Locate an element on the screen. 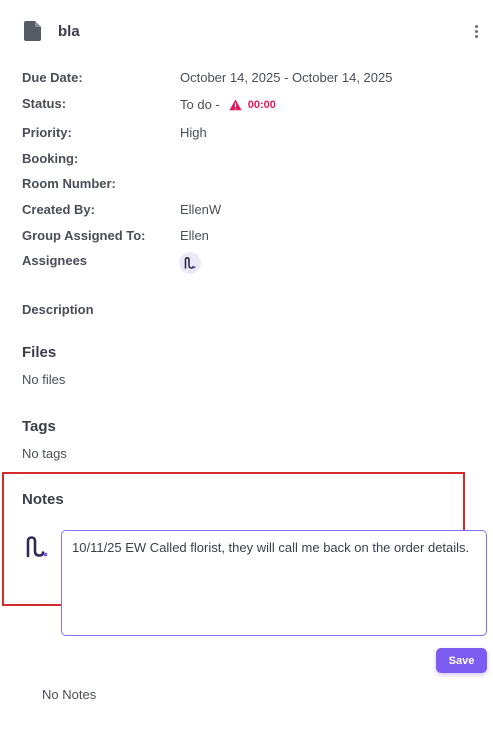 This screenshot has width=493, height=747. booking-label: Booking: is located at coordinates (50, 158).